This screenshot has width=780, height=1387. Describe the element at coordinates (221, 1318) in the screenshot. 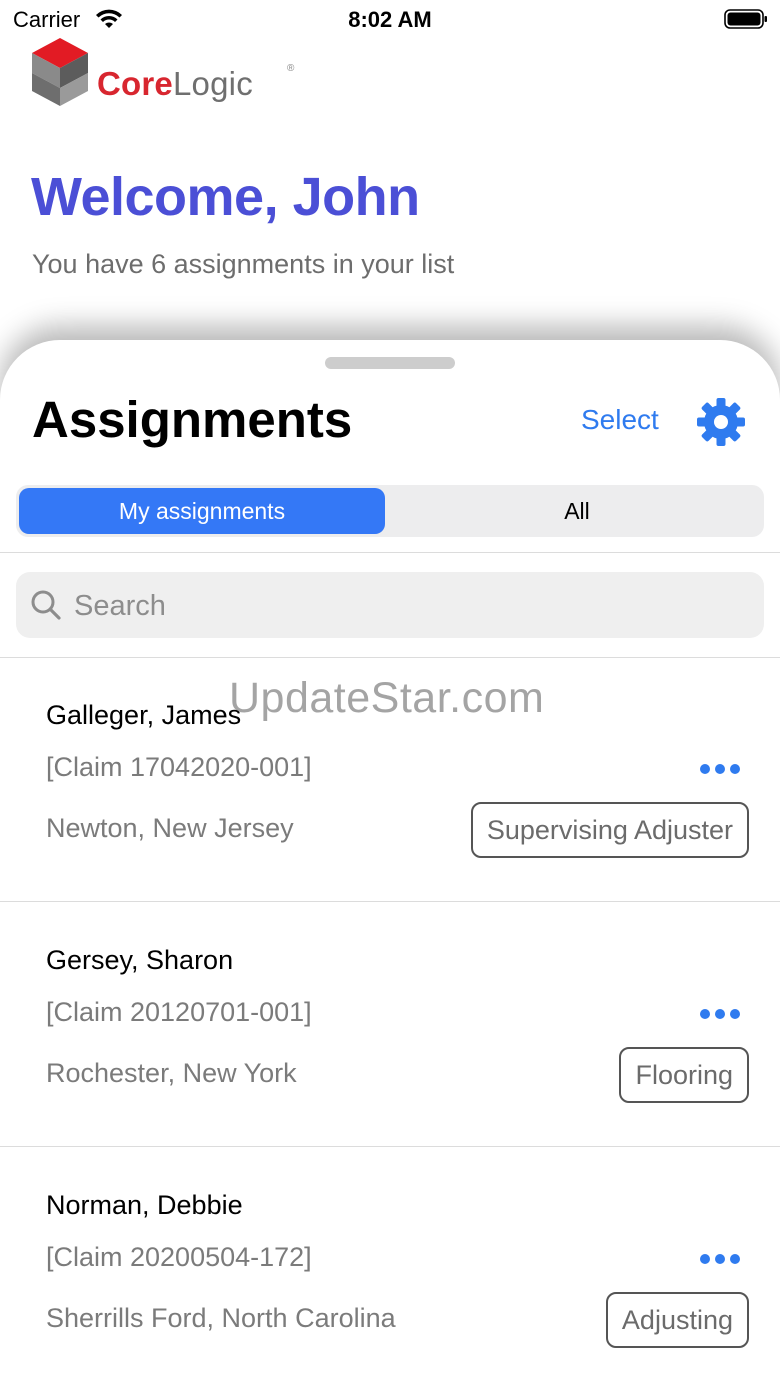

I see `assignment-location: Sherrills Ford, North Carolina` at that location.